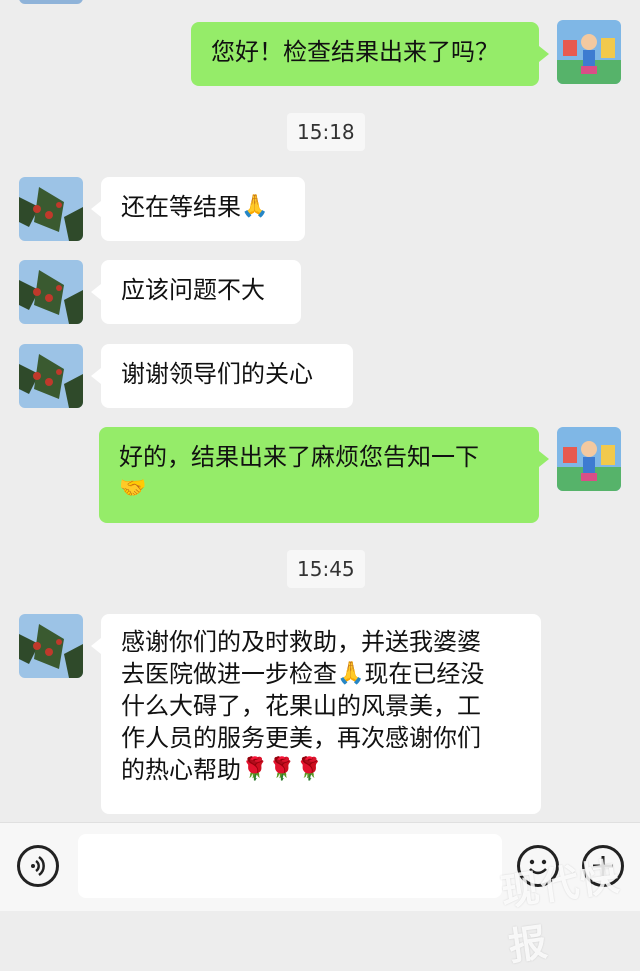  I want to click on message-text: 您好！检查结果出来了吗？, so click(355, 52).